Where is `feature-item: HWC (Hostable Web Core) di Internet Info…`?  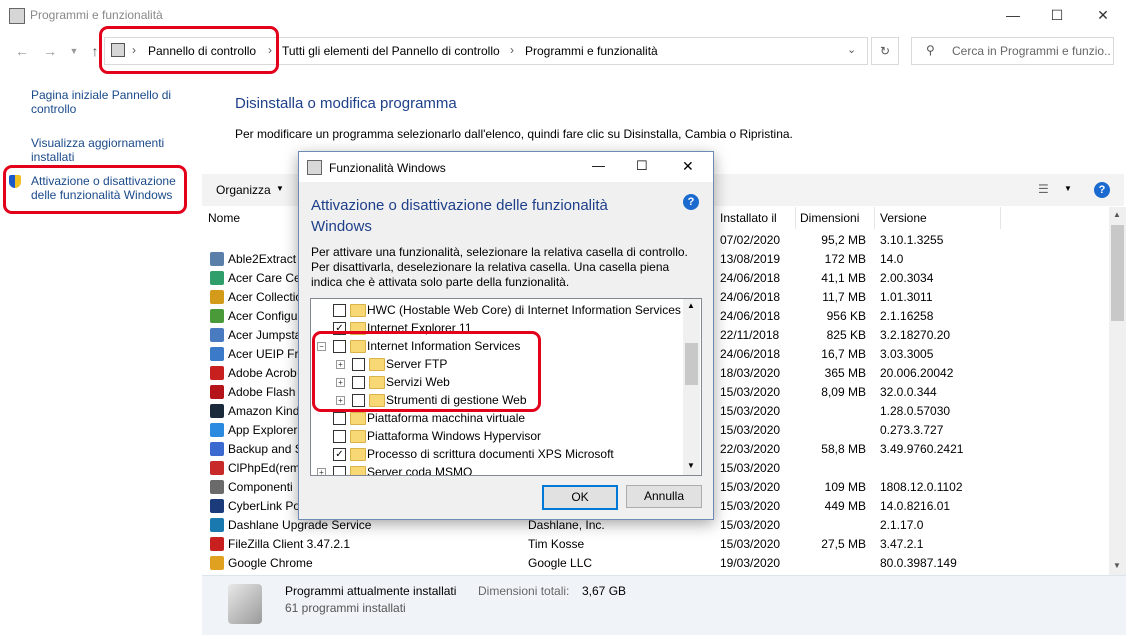
feature-item: HWC (Hostable Web Core) di Internet Info… is located at coordinates (497, 310).